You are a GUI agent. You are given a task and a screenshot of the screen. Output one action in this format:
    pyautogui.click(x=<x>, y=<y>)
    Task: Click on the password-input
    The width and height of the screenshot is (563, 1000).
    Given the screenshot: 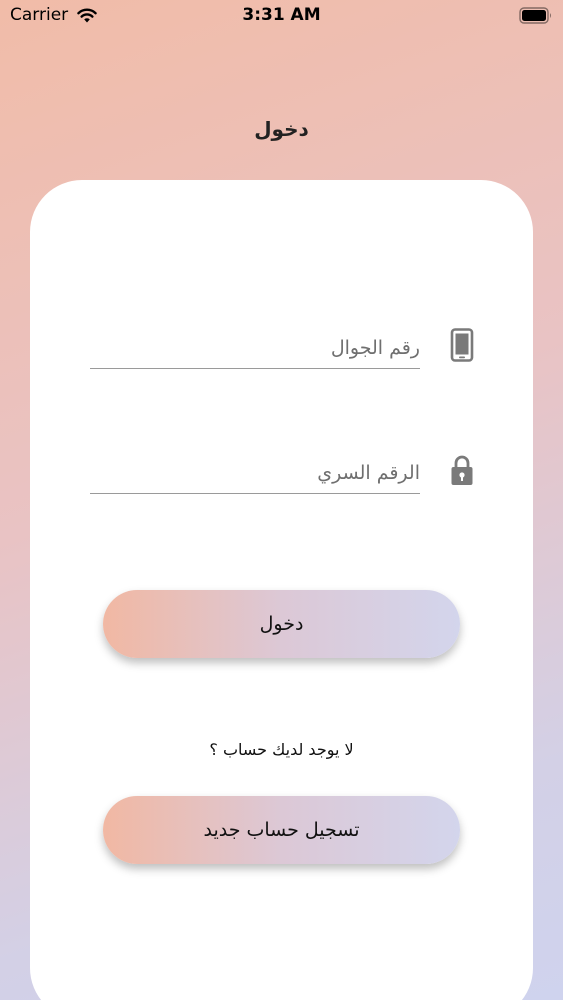 What is the action you would take?
    pyautogui.click(x=255, y=473)
    